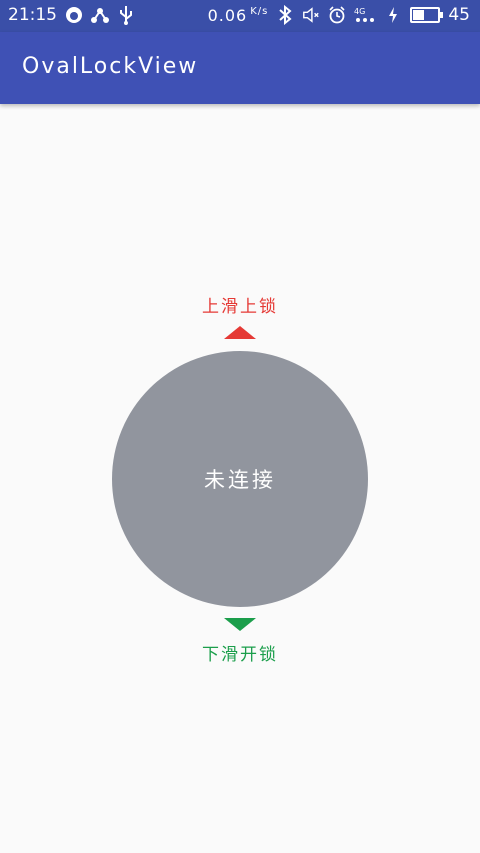 The height and width of the screenshot is (853, 480). I want to click on arrow-up-icon, so click(240, 332).